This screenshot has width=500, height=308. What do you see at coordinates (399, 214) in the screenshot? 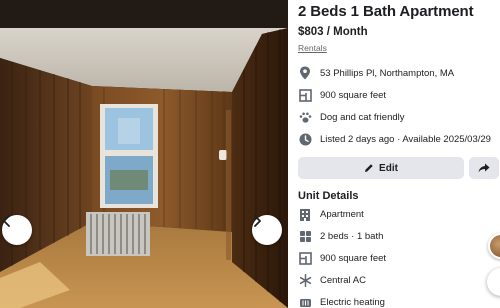
I see `unit-detail-item: Apartment` at bounding box center [399, 214].